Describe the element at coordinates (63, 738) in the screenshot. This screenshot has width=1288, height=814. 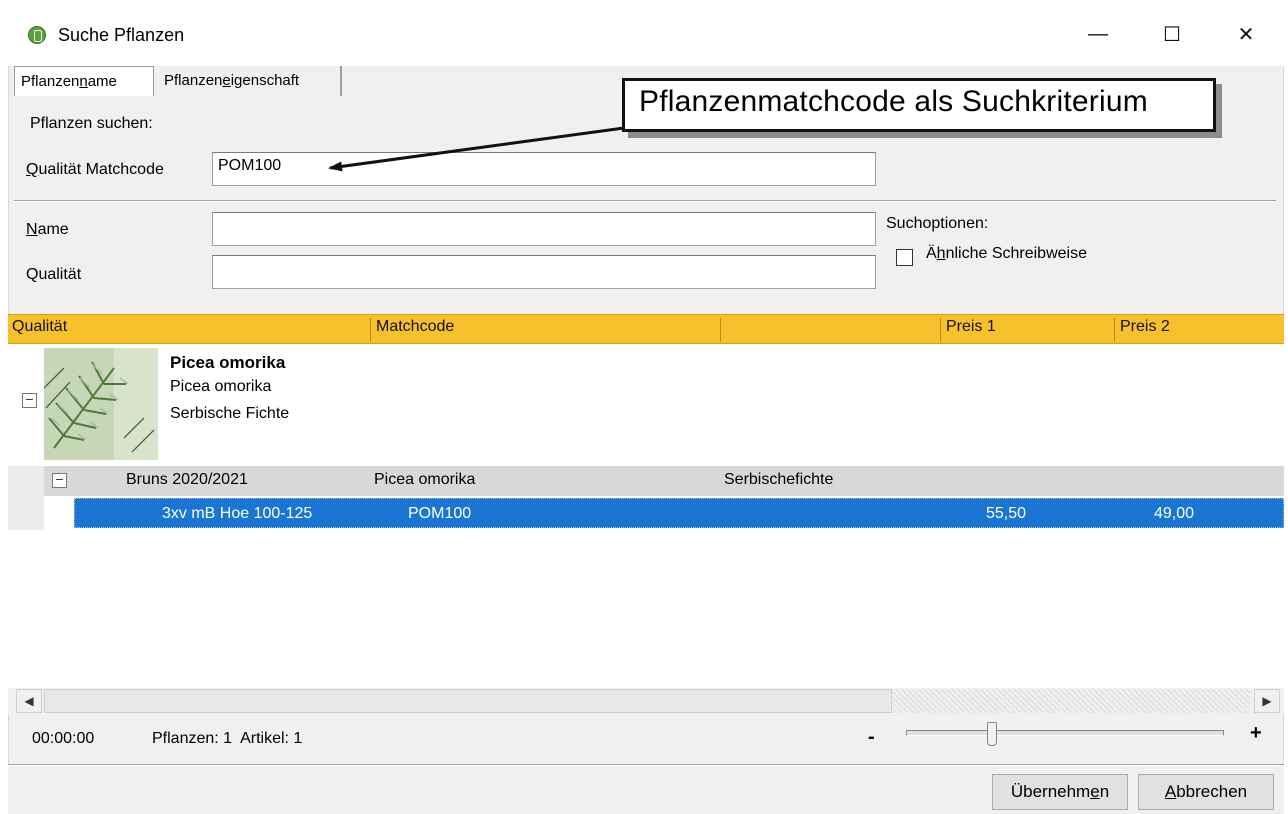
I see `status-time: 00:00:00` at that location.